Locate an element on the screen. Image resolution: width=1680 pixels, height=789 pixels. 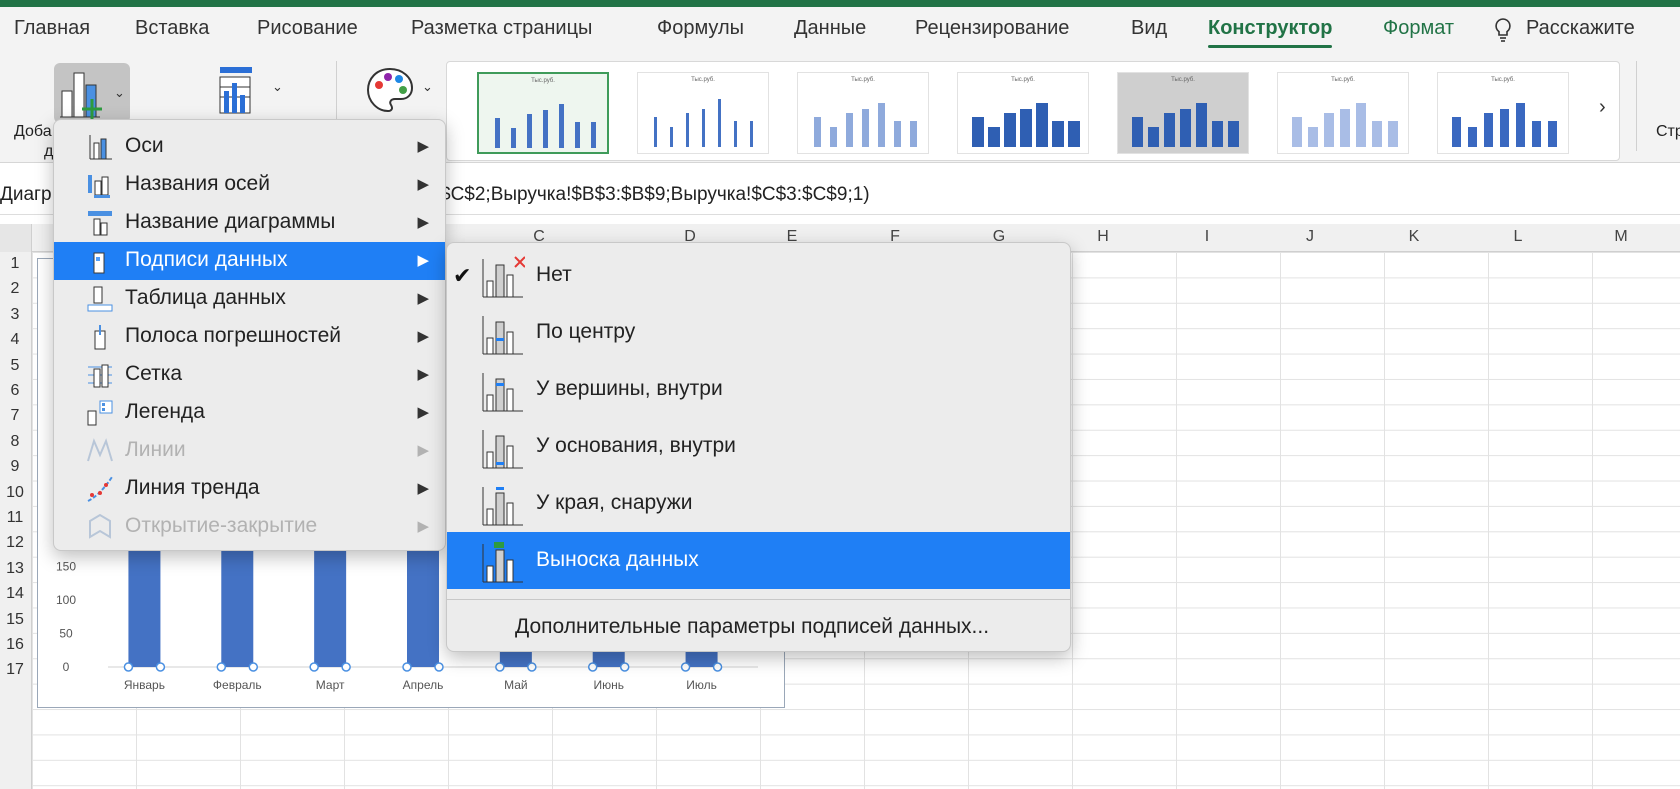
tab-draw: Рисование is located at coordinates (307, 28).